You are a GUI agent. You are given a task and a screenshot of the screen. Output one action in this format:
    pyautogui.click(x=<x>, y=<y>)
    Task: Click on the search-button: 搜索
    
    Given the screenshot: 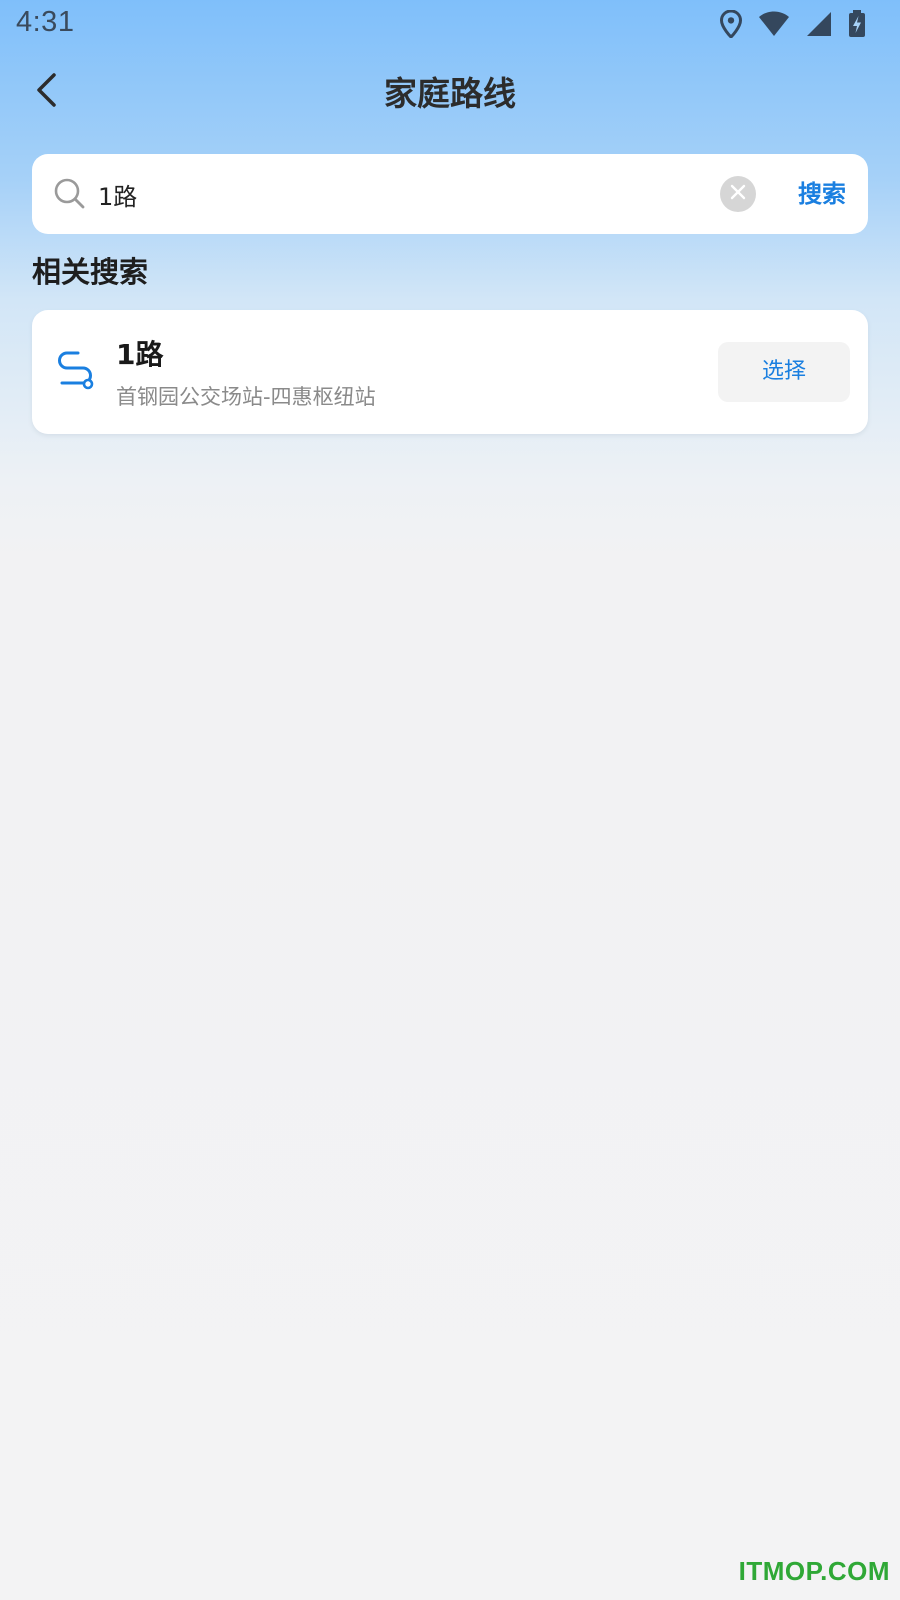 What is the action you would take?
    pyautogui.click(x=822, y=194)
    